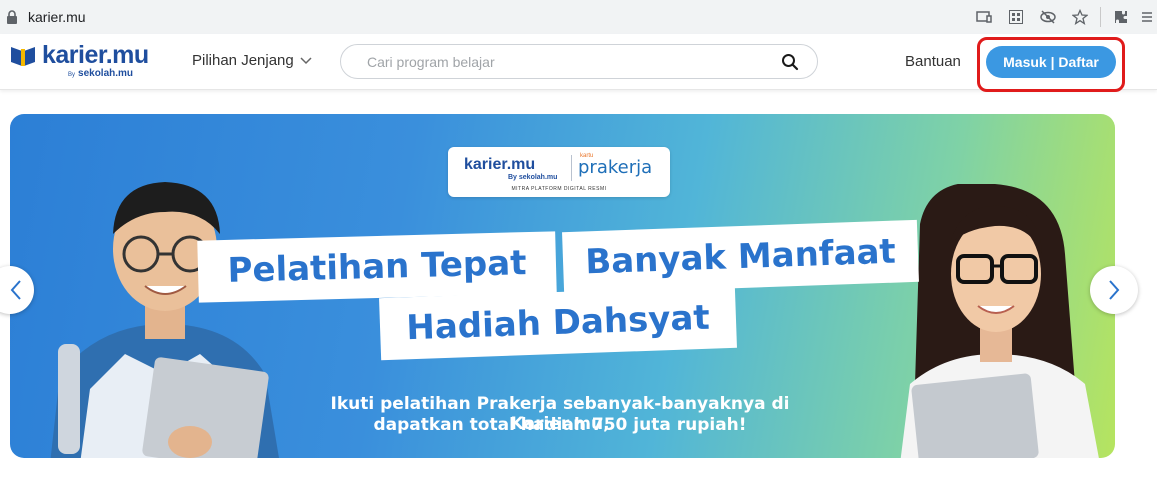 This screenshot has width=1157, height=486. Describe the element at coordinates (12, 17) in the screenshot. I see `lock-icon` at that location.